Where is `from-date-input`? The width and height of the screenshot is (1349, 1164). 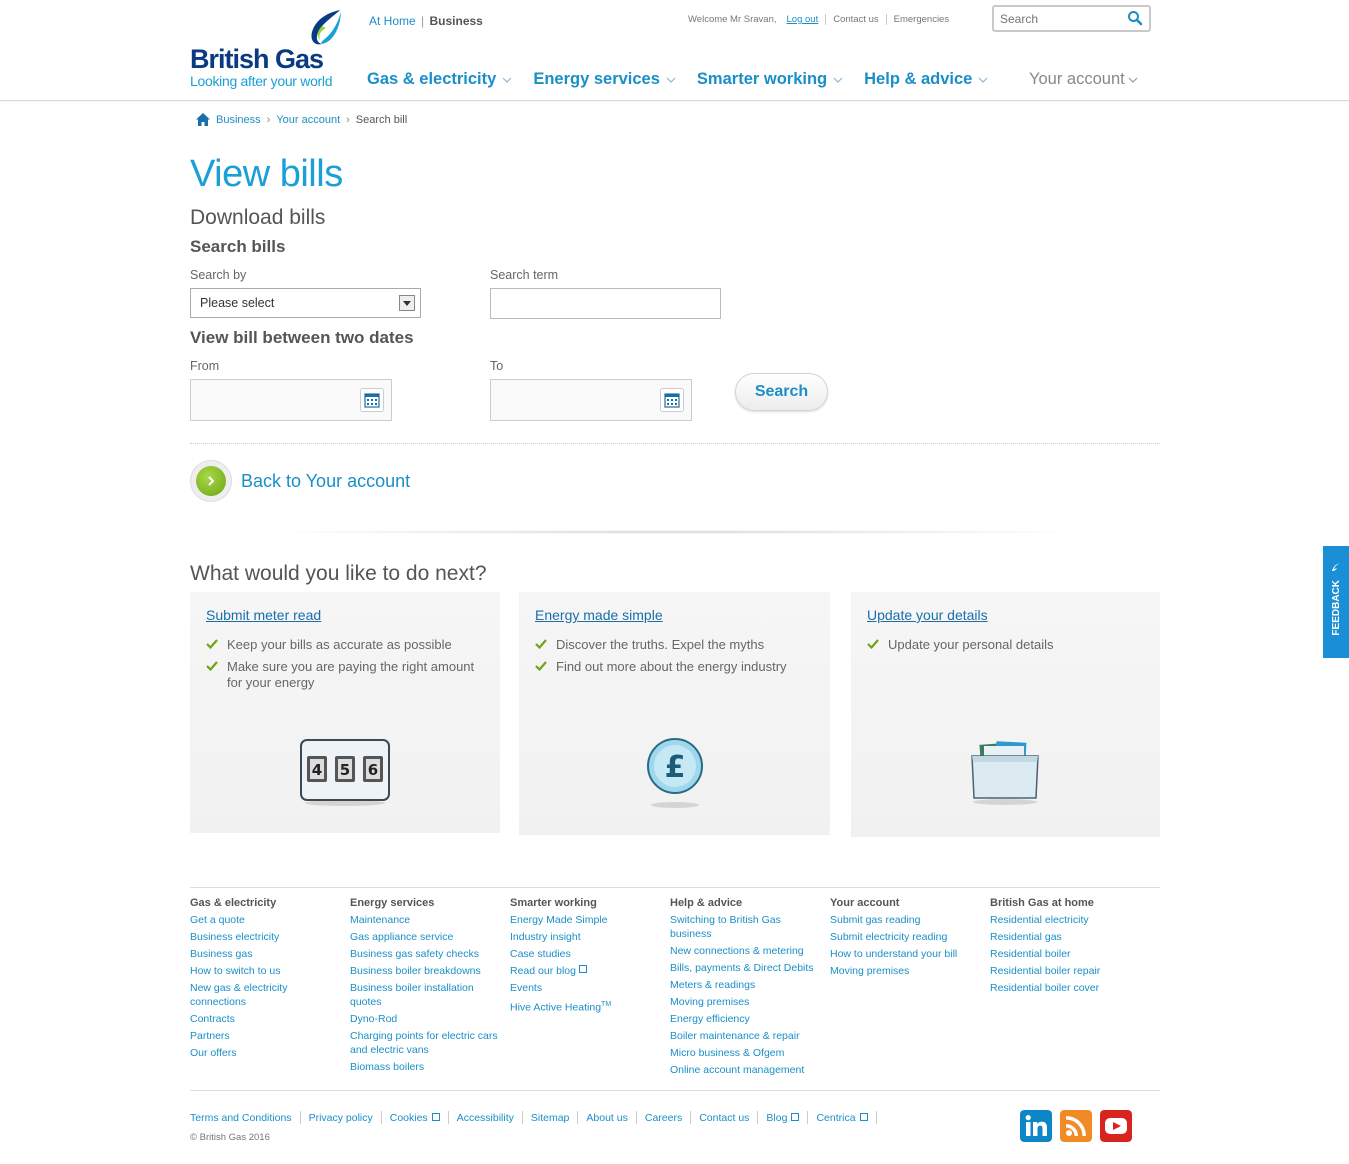
from-date-input is located at coordinates (291, 400).